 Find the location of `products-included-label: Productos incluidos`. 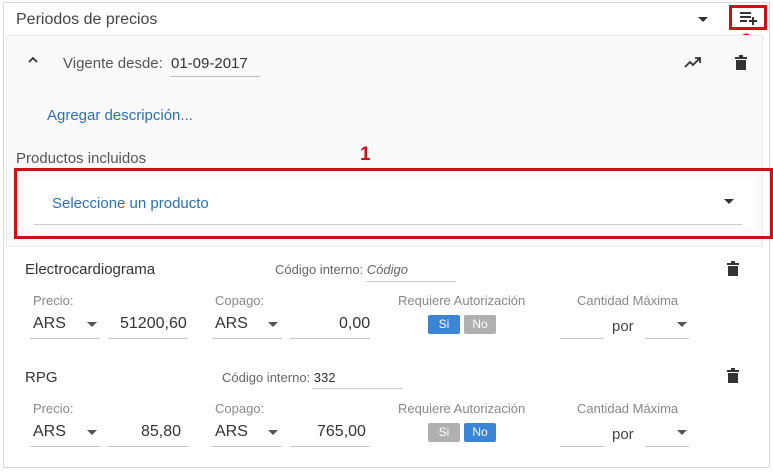

products-included-label: Productos incluidos is located at coordinates (81, 158).